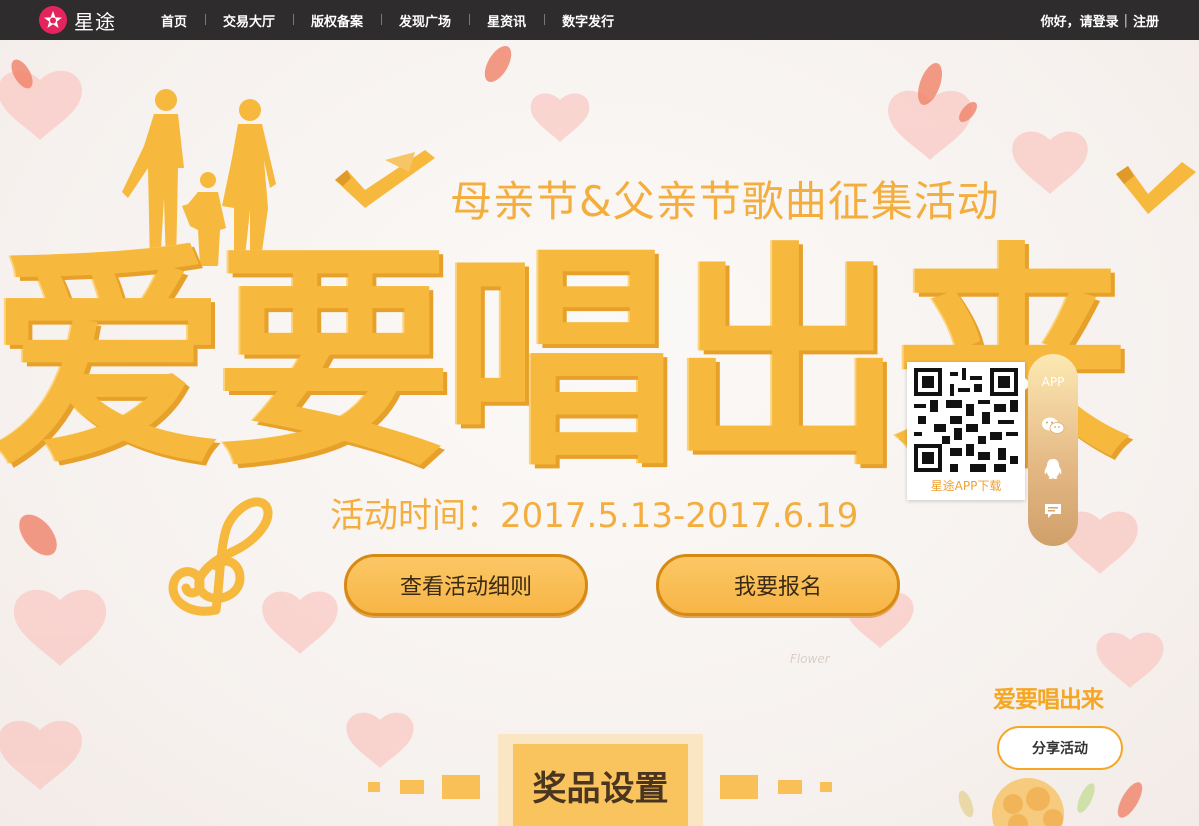  What do you see at coordinates (466, 585) in the screenshot?
I see `view-rules-button: 查看活动细则` at bounding box center [466, 585].